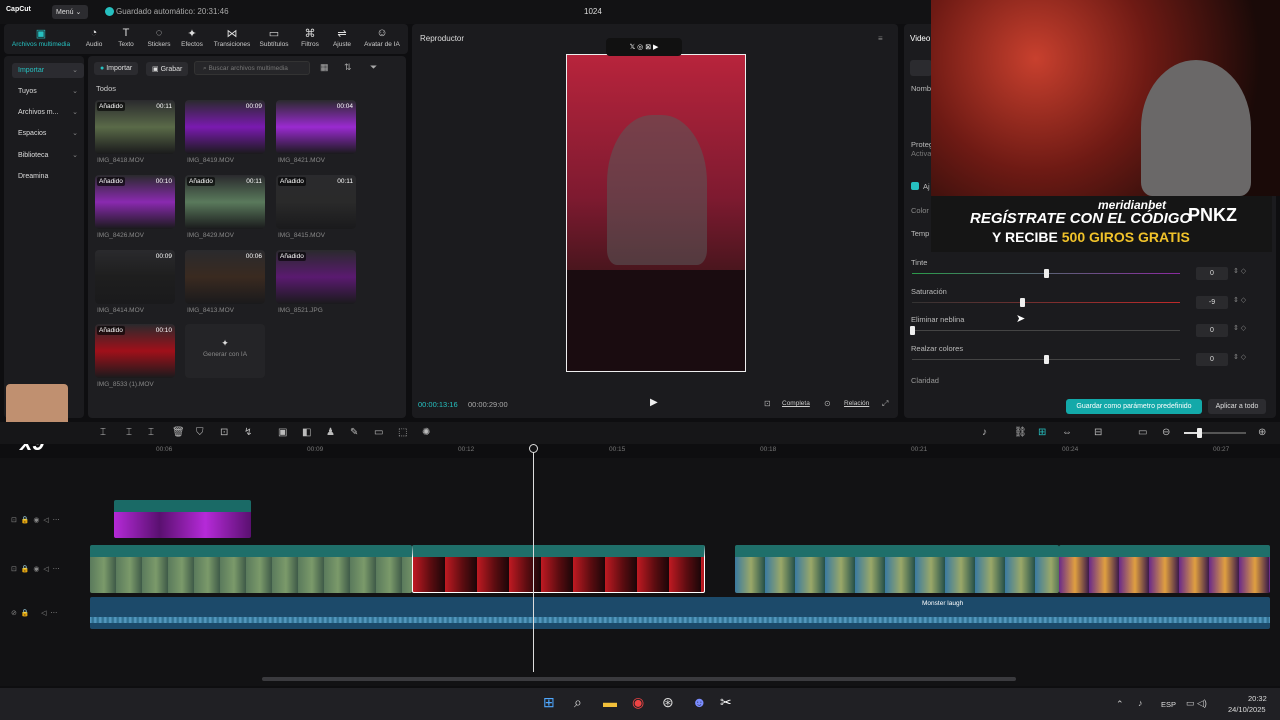 This screenshot has height=720, width=1280. Describe the element at coordinates (578, 702) in the screenshot. I see `search-icon: ⌕` at that location.